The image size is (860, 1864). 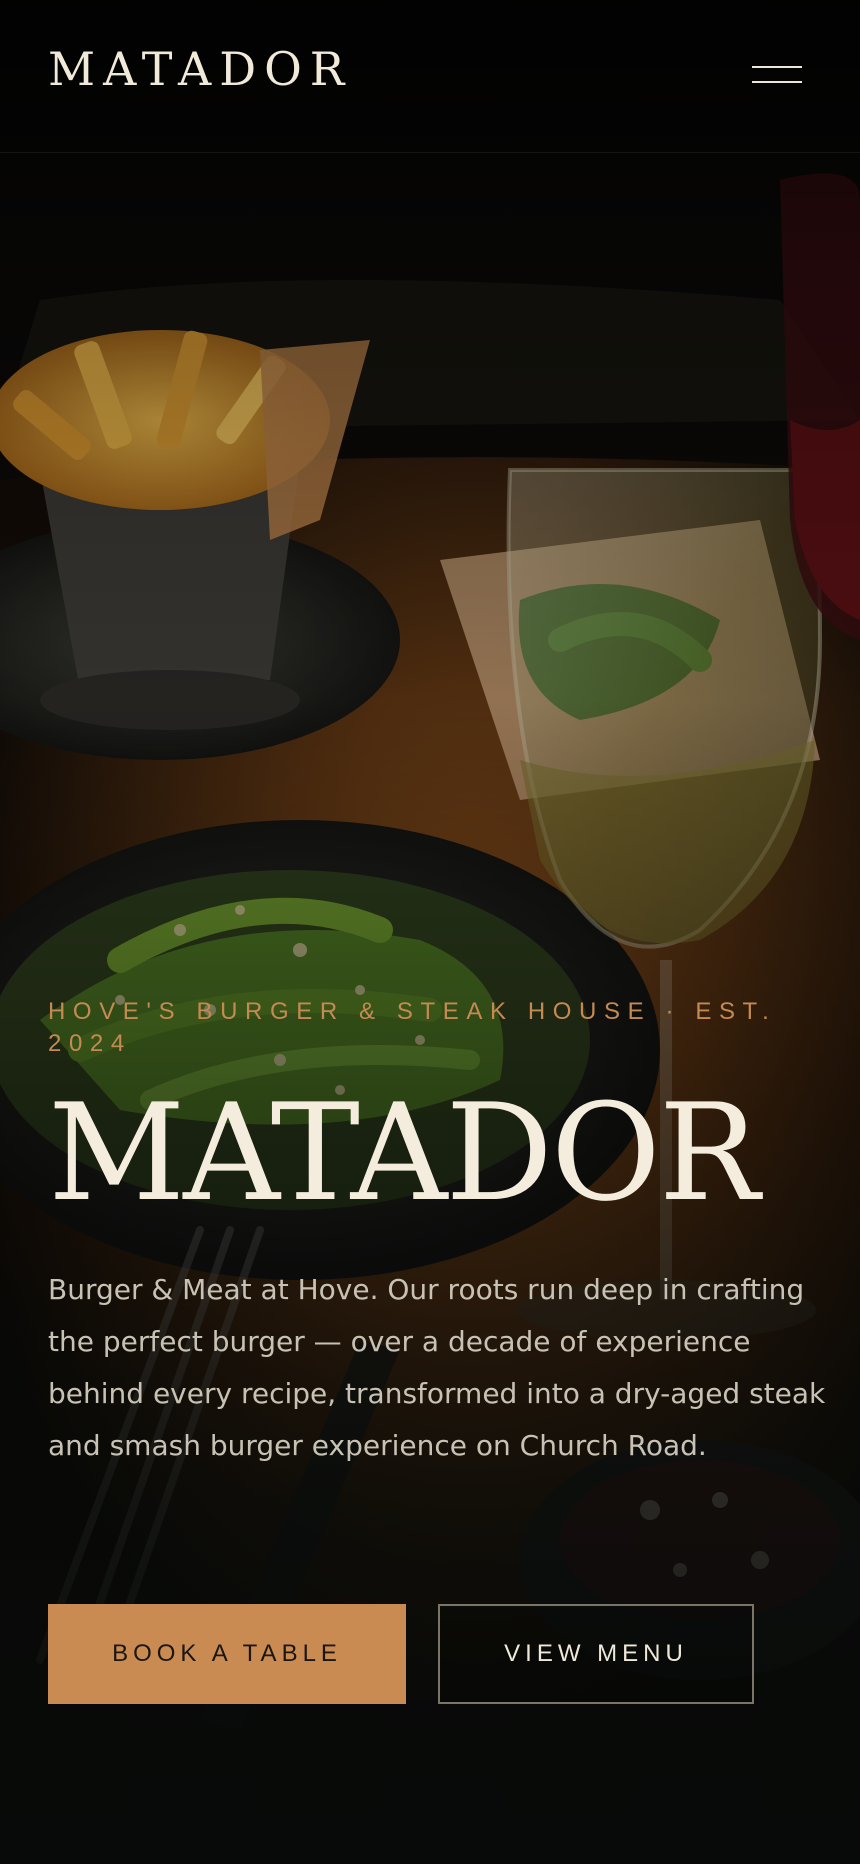 What do you see at coordinates (777, 67) in the screenshot?
I see `menu-bar-top` at bounding box center [777, 67].